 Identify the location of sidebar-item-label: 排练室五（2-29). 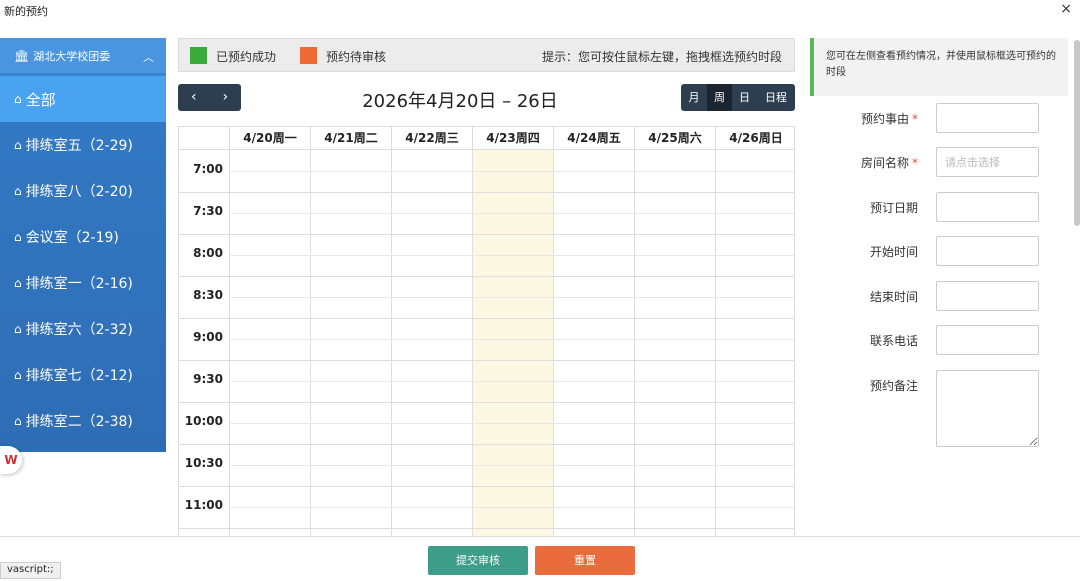
(79, 146).